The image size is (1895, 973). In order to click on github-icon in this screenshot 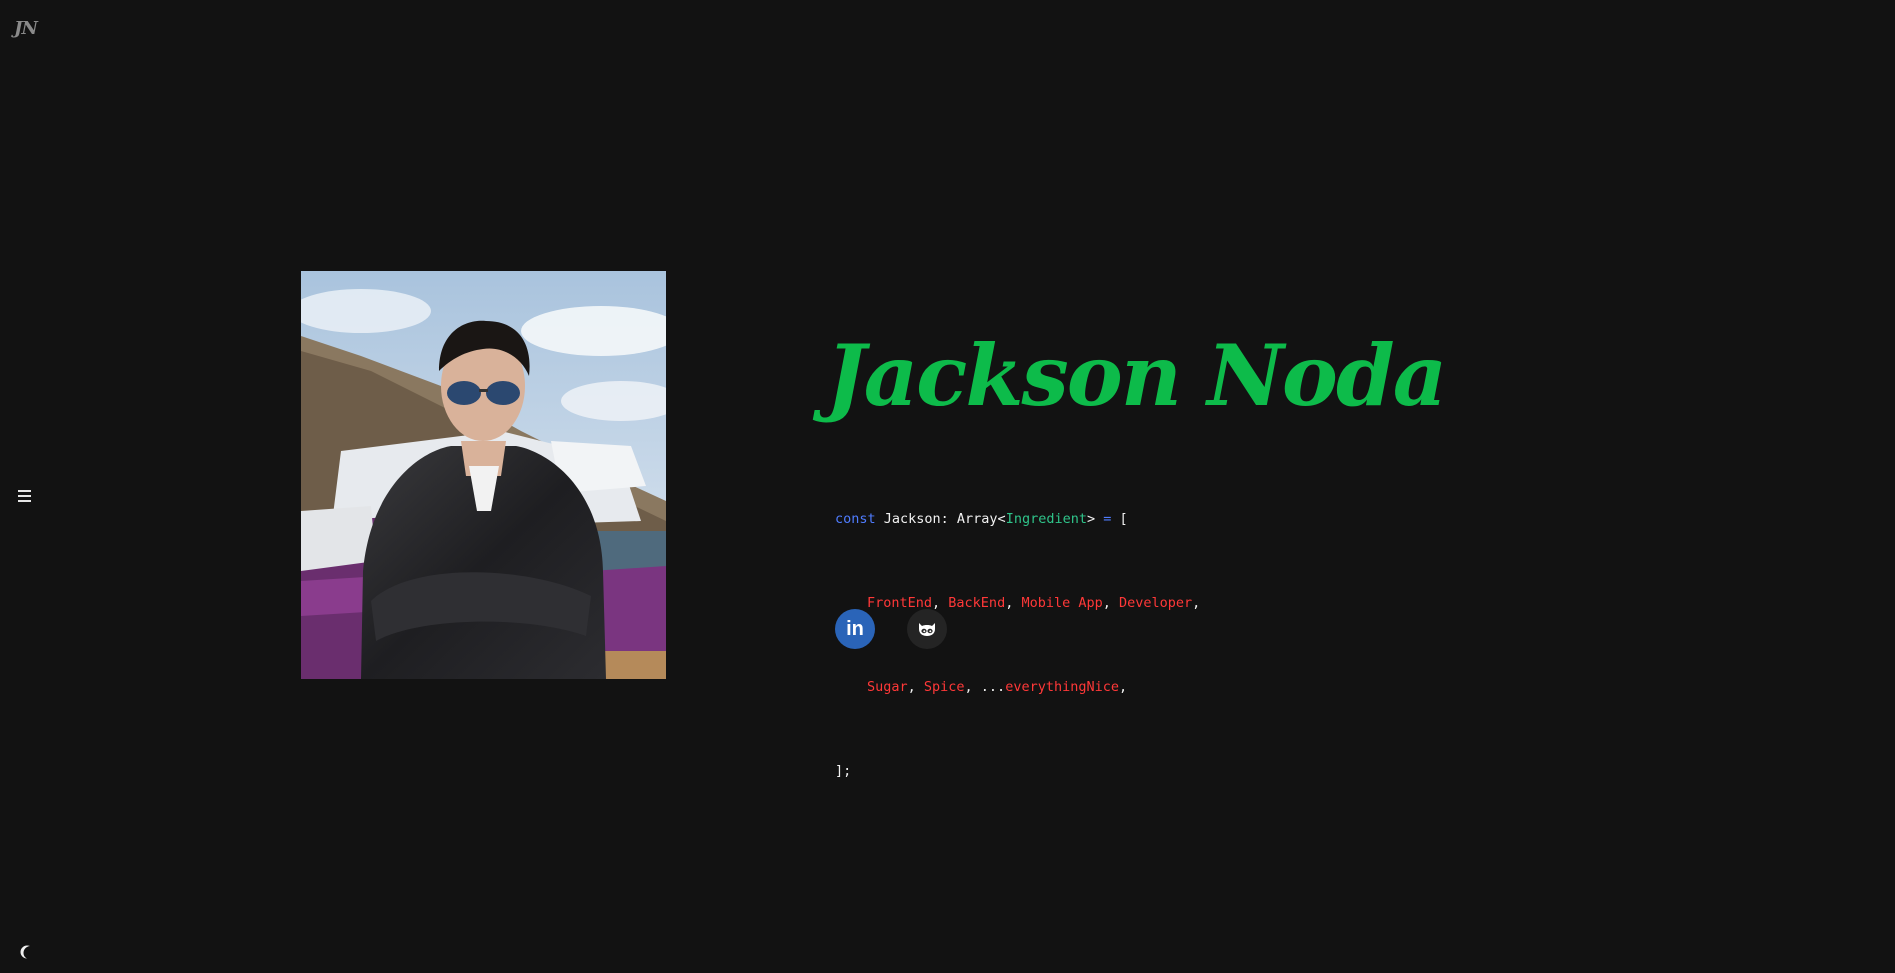, I will do `click(927, 629)`.